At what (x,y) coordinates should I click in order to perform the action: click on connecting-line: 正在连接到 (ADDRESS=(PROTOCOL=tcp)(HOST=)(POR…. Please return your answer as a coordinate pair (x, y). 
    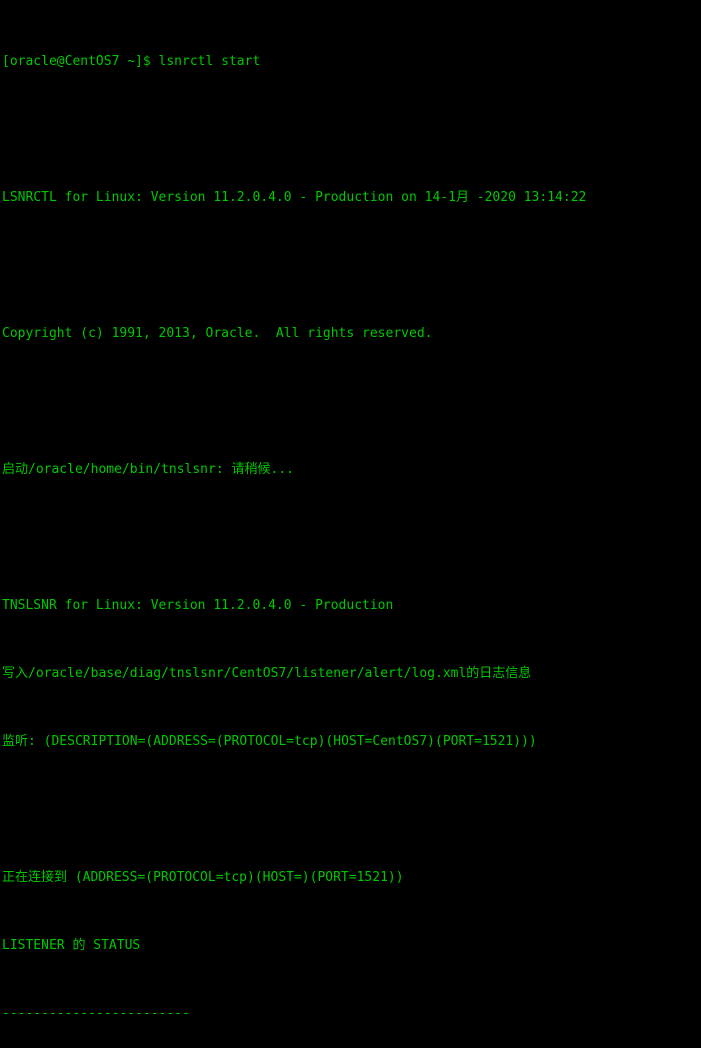
    Looking at the image, I should click on (203, 877).